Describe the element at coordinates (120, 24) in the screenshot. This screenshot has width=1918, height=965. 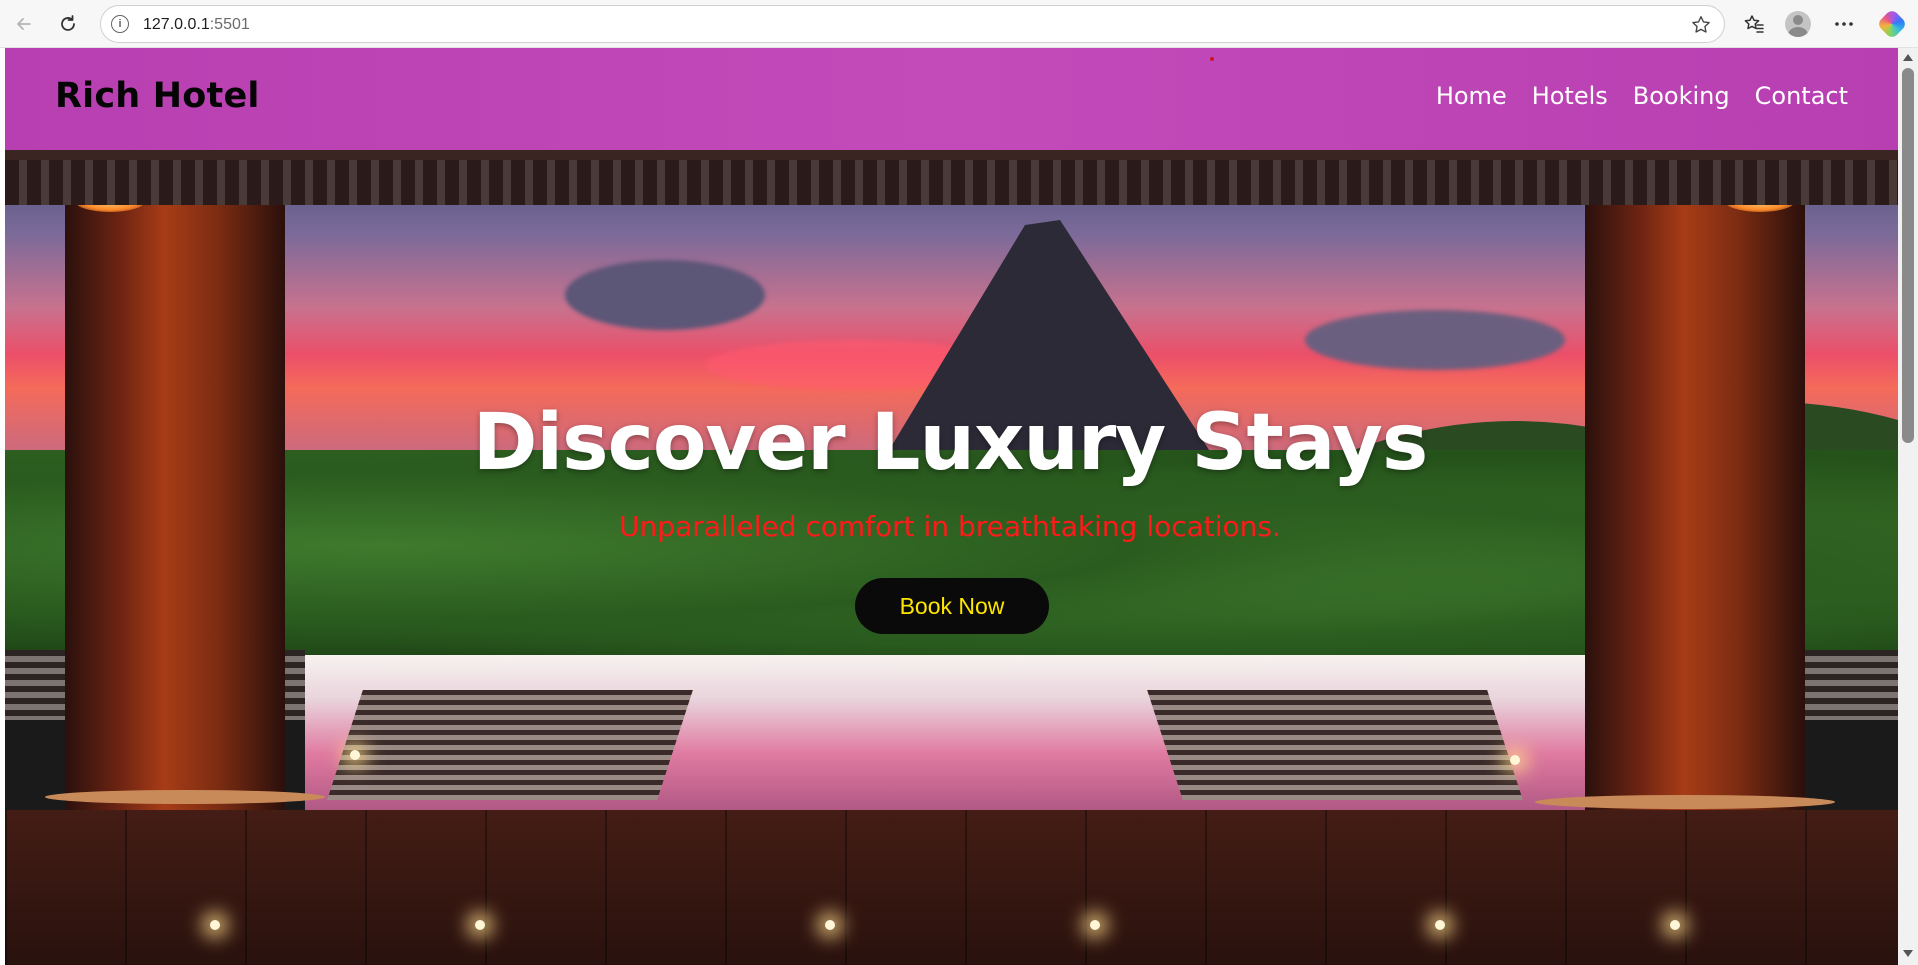
I see `site-info-icon: i` at that location.